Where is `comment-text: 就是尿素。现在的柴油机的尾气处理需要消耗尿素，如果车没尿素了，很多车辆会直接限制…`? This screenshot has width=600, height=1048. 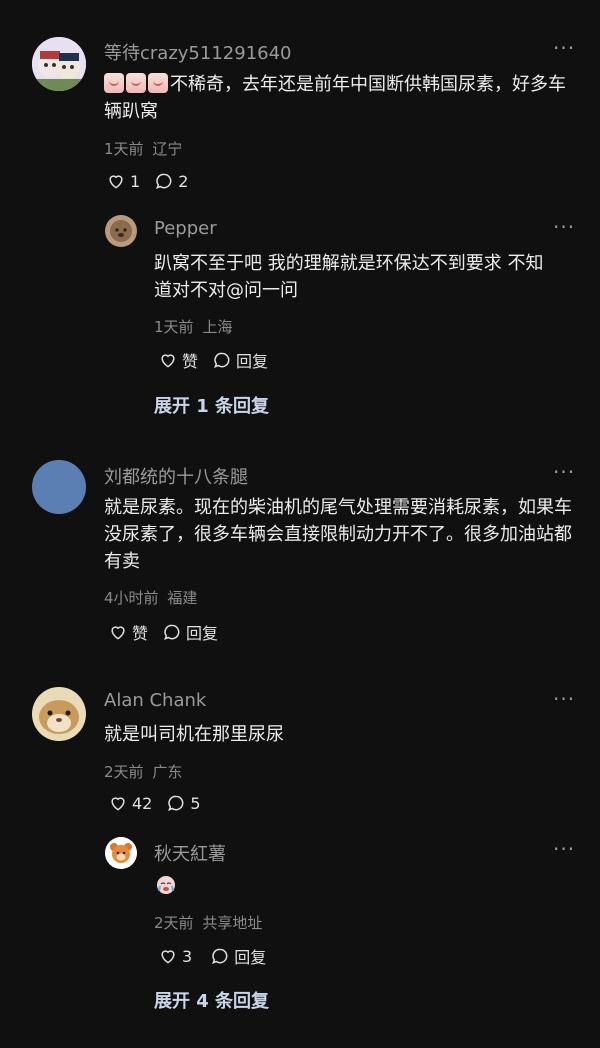 comment-text: 就是尿素。现在的柴油机的尾气处理需要消耗尿素，如果车没尿素了，很多车辆会直接限制… is located at coordinates (338, 534).